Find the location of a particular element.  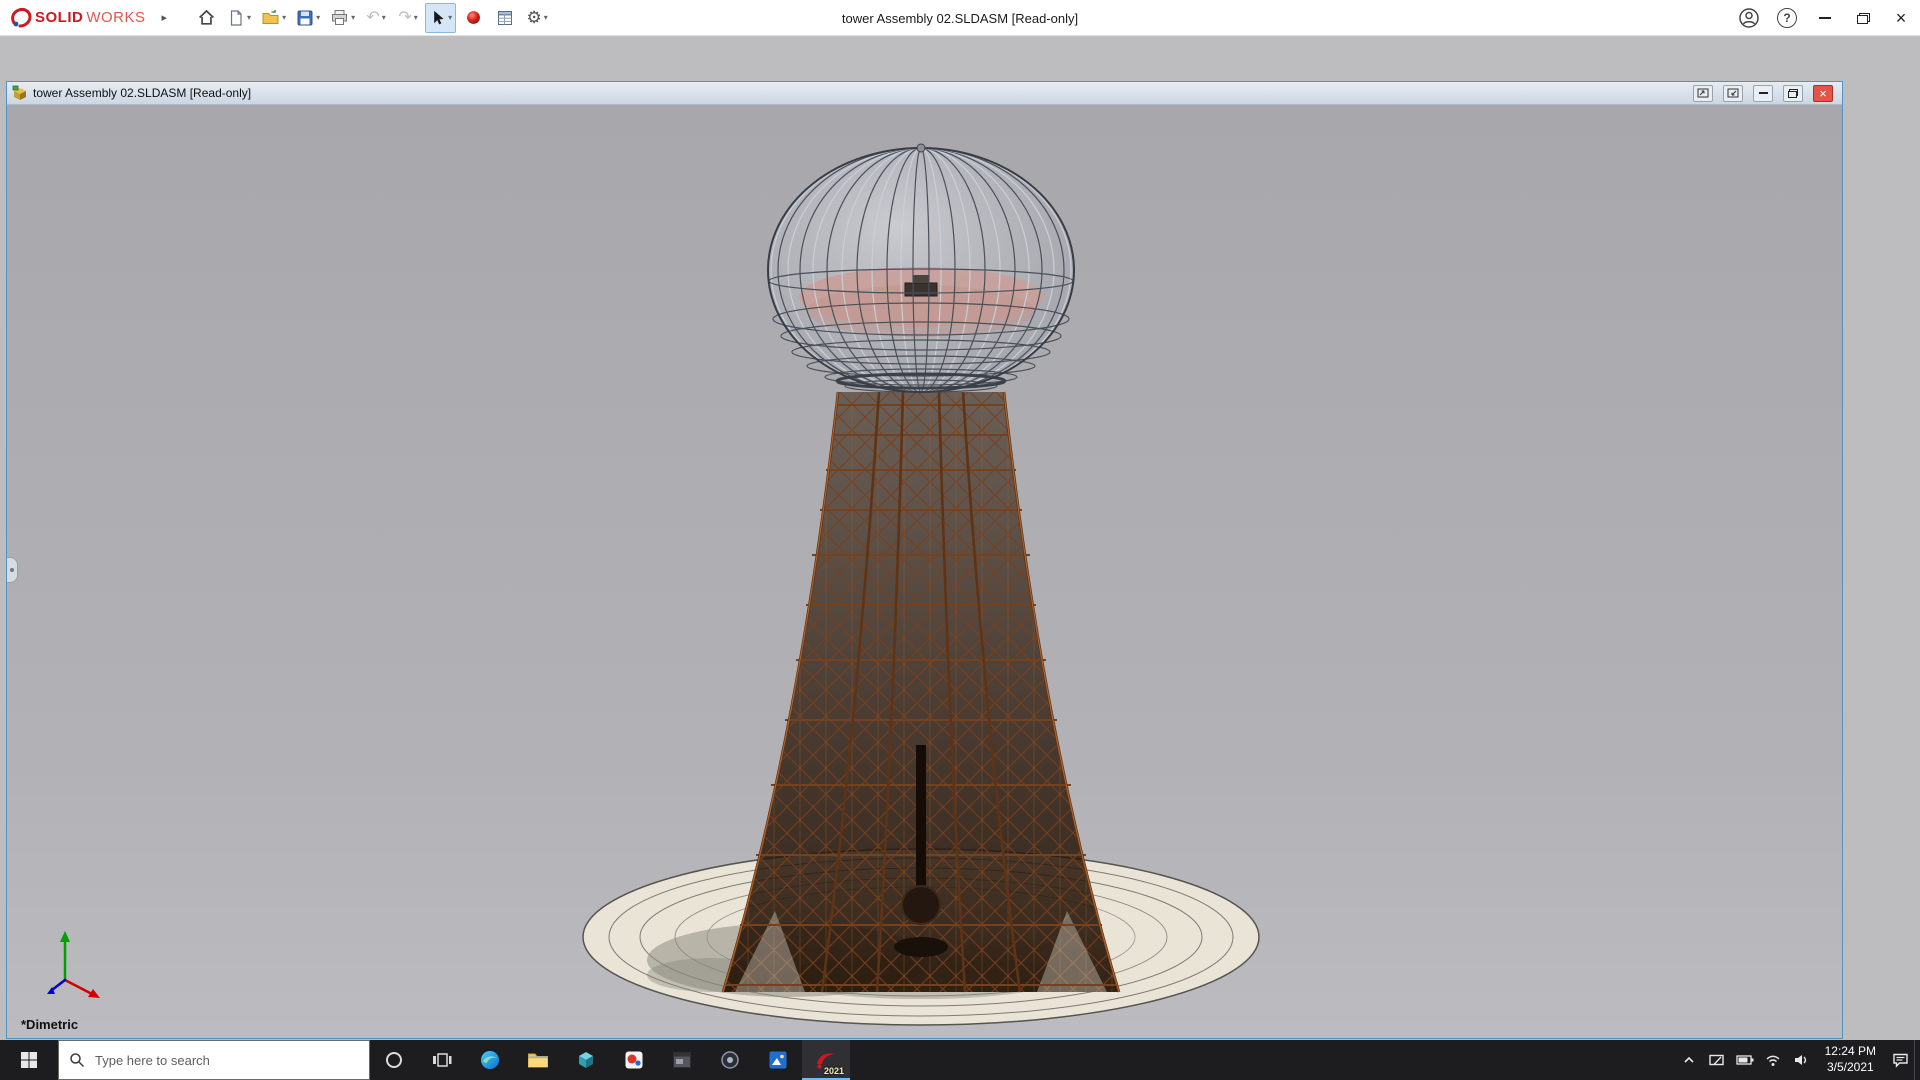

doc-restore-button is located at coordinates (1793, 93).